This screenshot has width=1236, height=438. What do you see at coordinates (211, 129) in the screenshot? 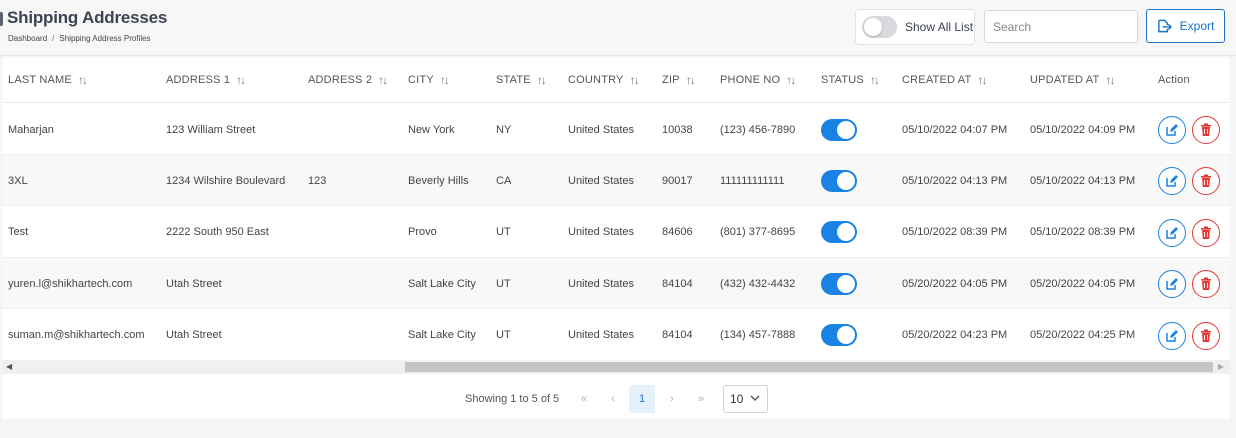
I see `cell-address1: 123 William Street` at bounding box center [211, 129].